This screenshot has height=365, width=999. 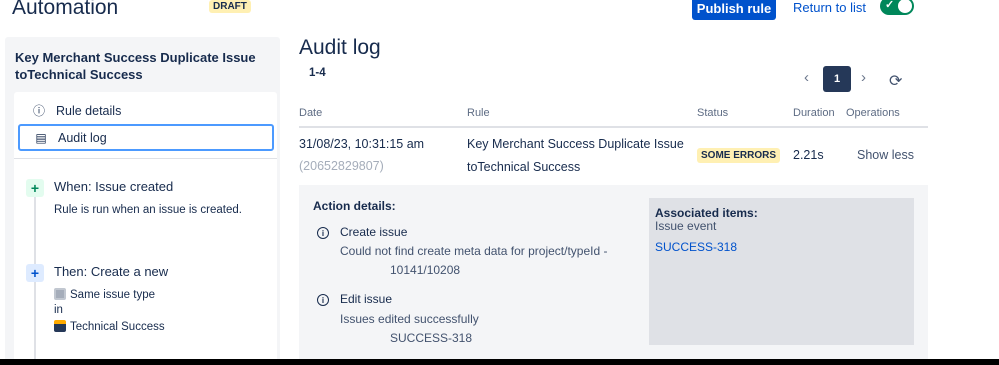 I want to click on issue-type-icon, so click(x=60, y=294).